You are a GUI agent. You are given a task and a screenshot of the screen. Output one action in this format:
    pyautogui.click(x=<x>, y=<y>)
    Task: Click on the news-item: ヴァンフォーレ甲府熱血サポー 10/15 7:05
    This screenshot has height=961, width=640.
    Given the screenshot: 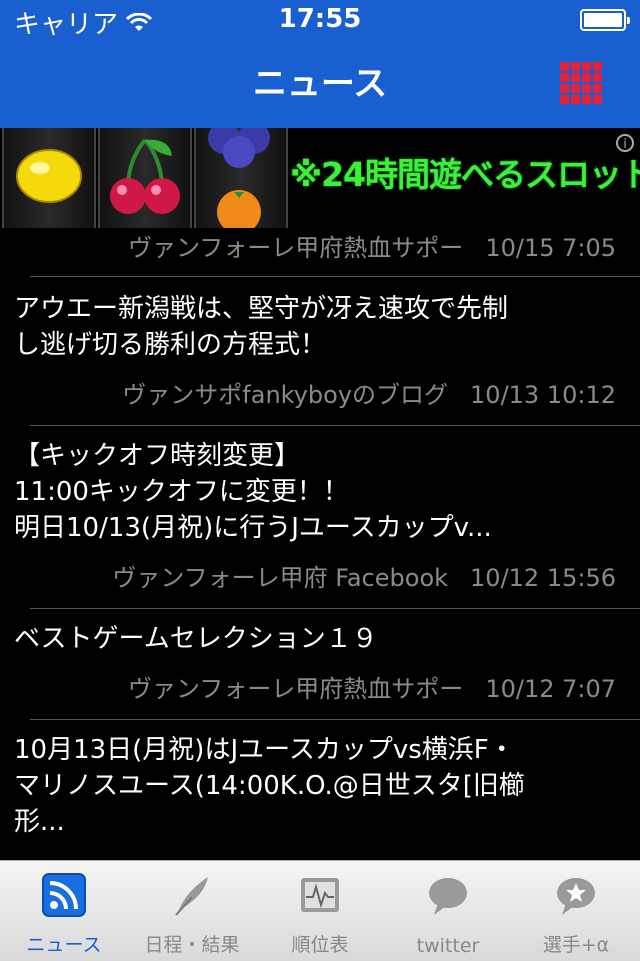 What is the action you would take?
    pyautogui.click(x=320, y=247)
    